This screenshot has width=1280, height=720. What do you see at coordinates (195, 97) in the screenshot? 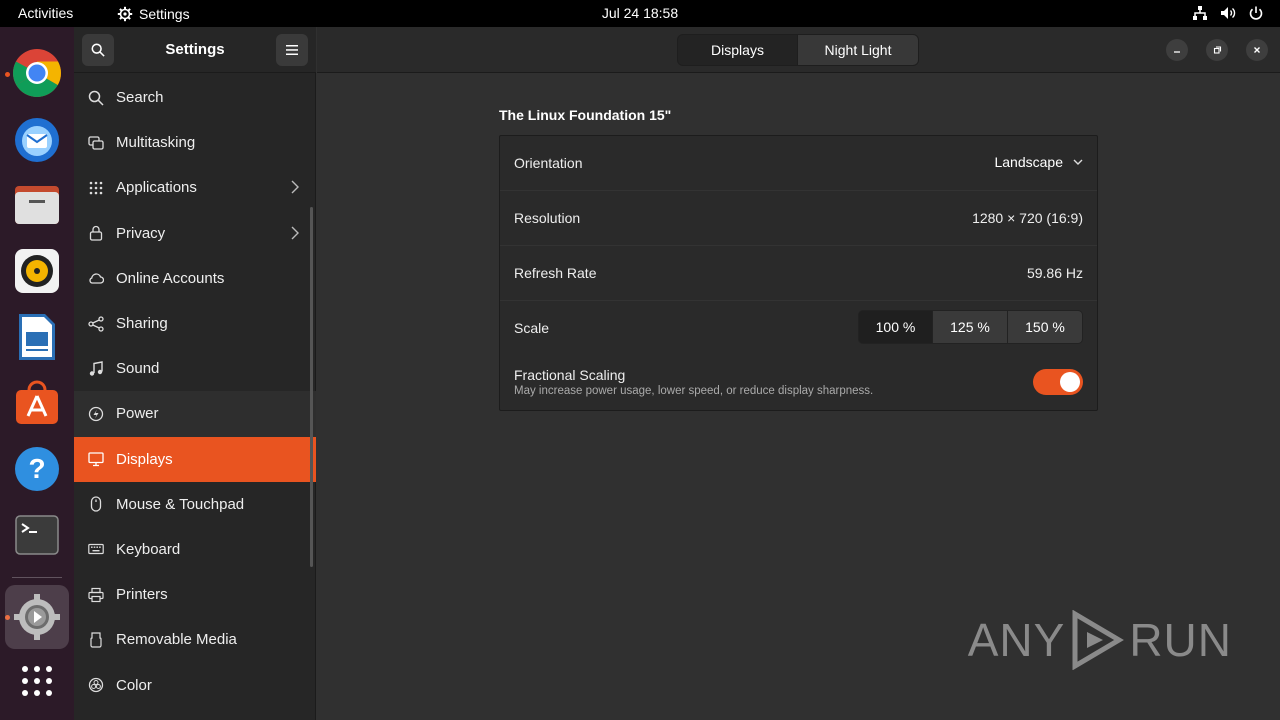
I see `sidebar-item-search: Search` at bounding box center [195, 97].